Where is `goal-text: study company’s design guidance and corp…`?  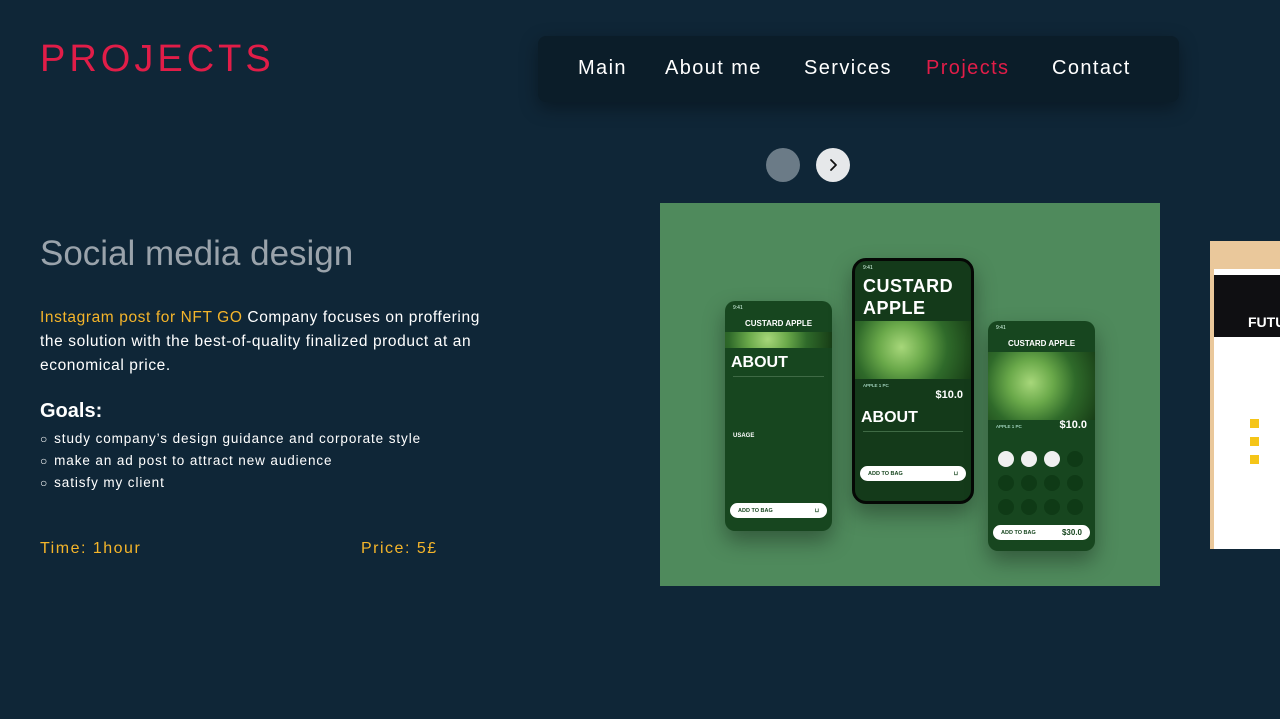 goal-text: study company’s design guidance and corp… is located at coordinates (238, 438).